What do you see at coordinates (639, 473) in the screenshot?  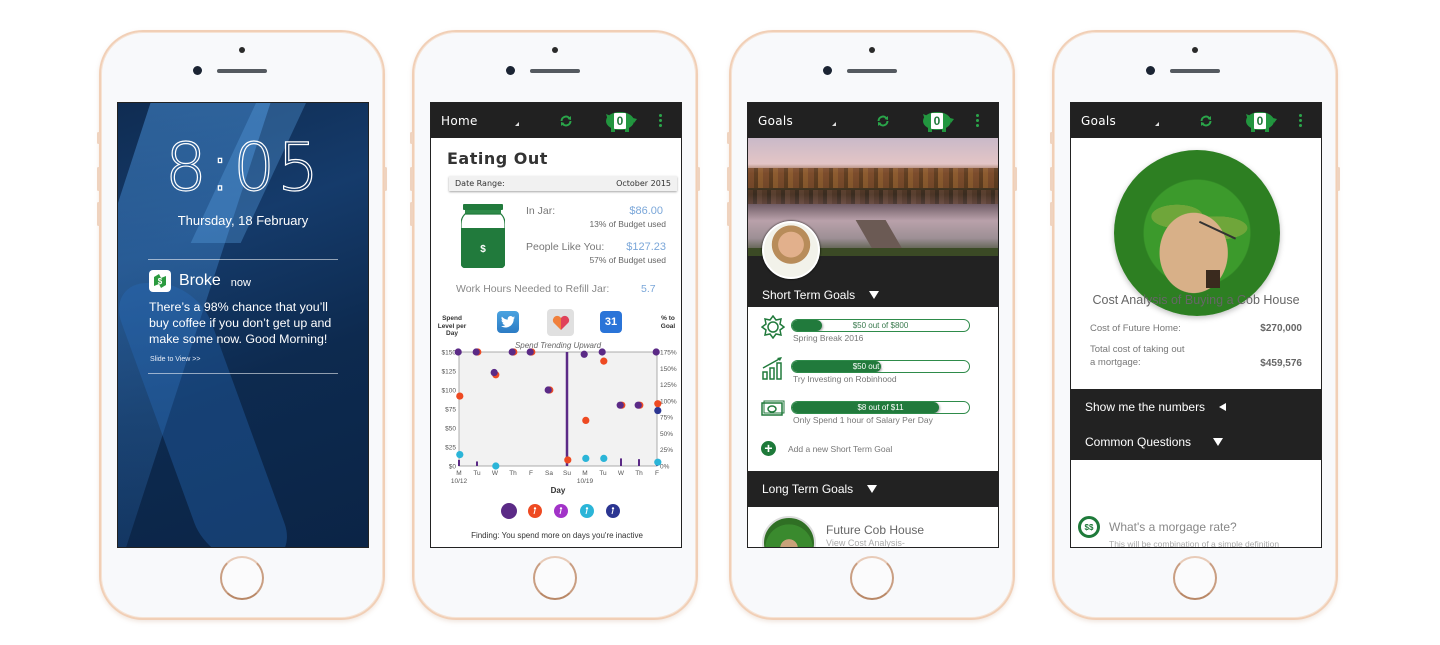 I see `x-tick: Th` at bounding box center [639, 473].